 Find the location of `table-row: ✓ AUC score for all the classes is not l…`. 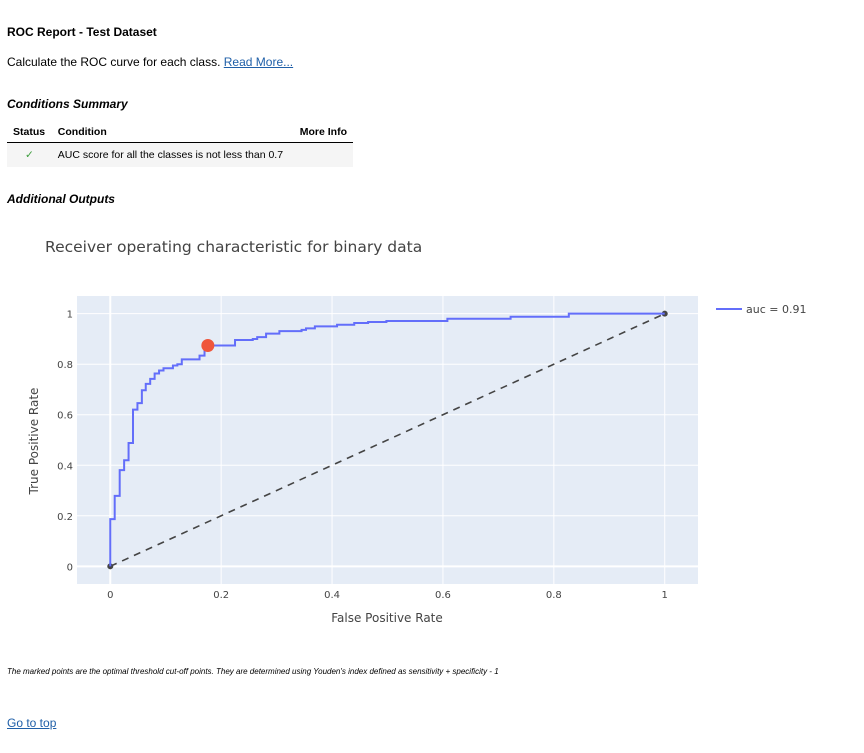

table-row: ✓ AUC score for all the classes is not l… is located at coordinates (180, 154).